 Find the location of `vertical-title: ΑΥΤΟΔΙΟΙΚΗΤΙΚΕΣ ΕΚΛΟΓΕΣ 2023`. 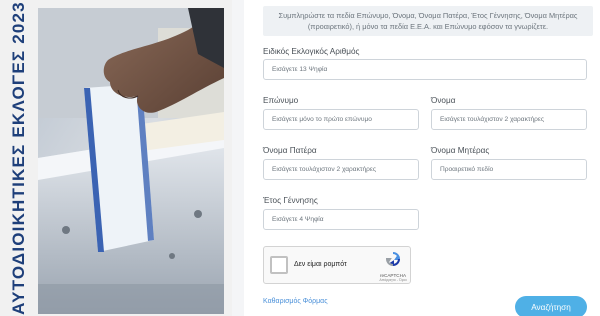

vertical-title: ΑΥΤΟΔΙΟΙΚΗΤΙΚΕΣ ΕΚΛΟΓΕΣ 2023 is located at coordinates (19, 158).